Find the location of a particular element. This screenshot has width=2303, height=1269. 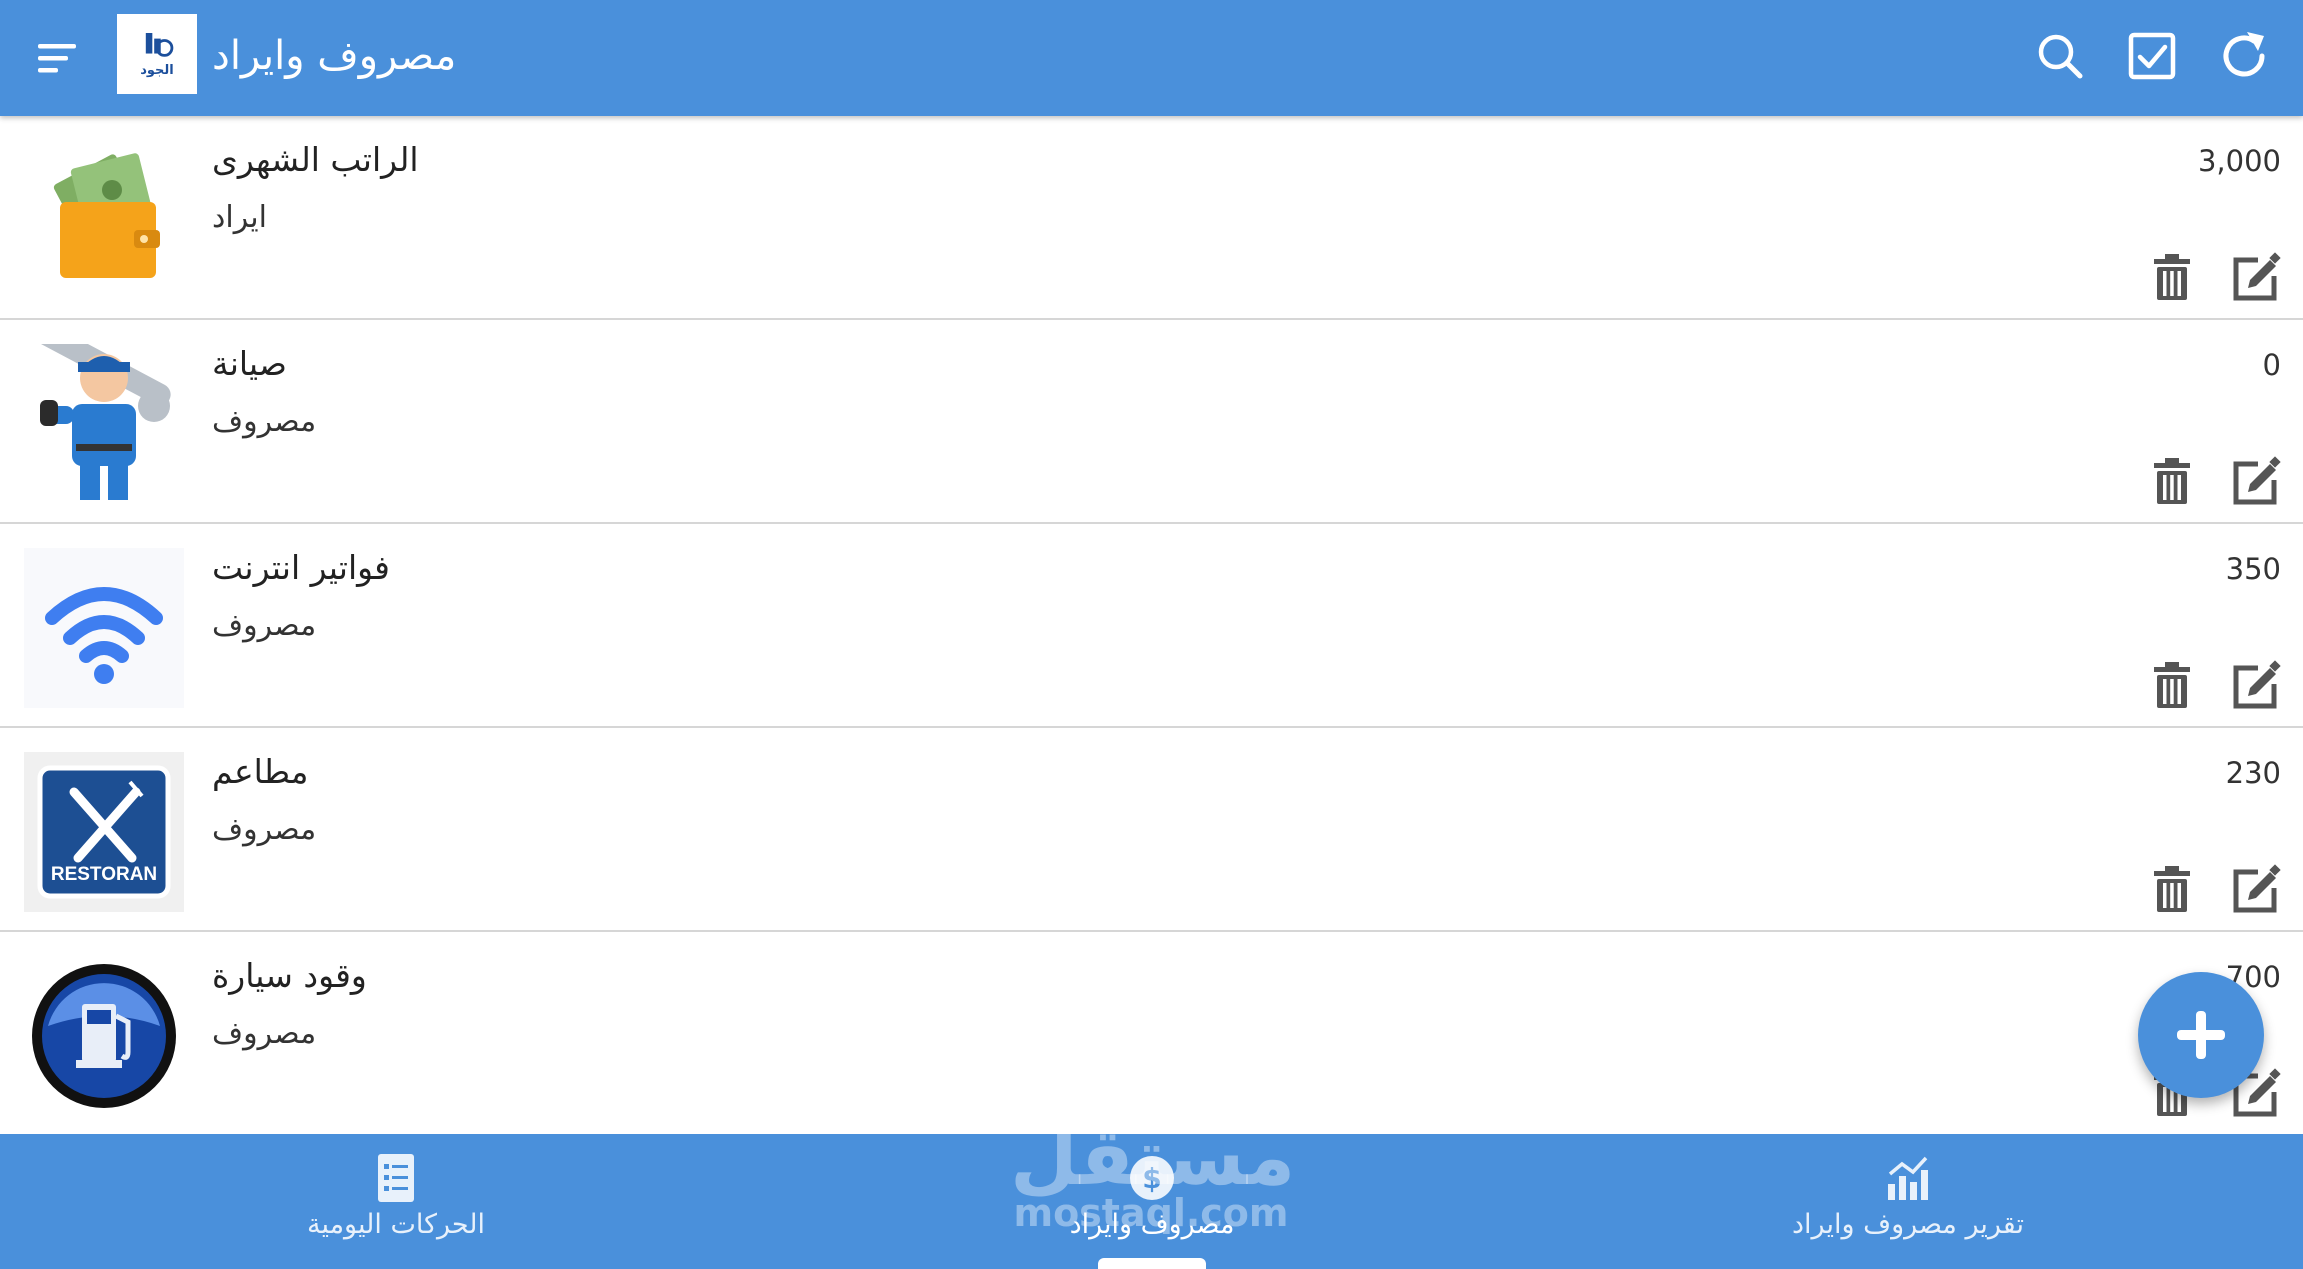

add-item-button is located at coordinates (2201, 1035).